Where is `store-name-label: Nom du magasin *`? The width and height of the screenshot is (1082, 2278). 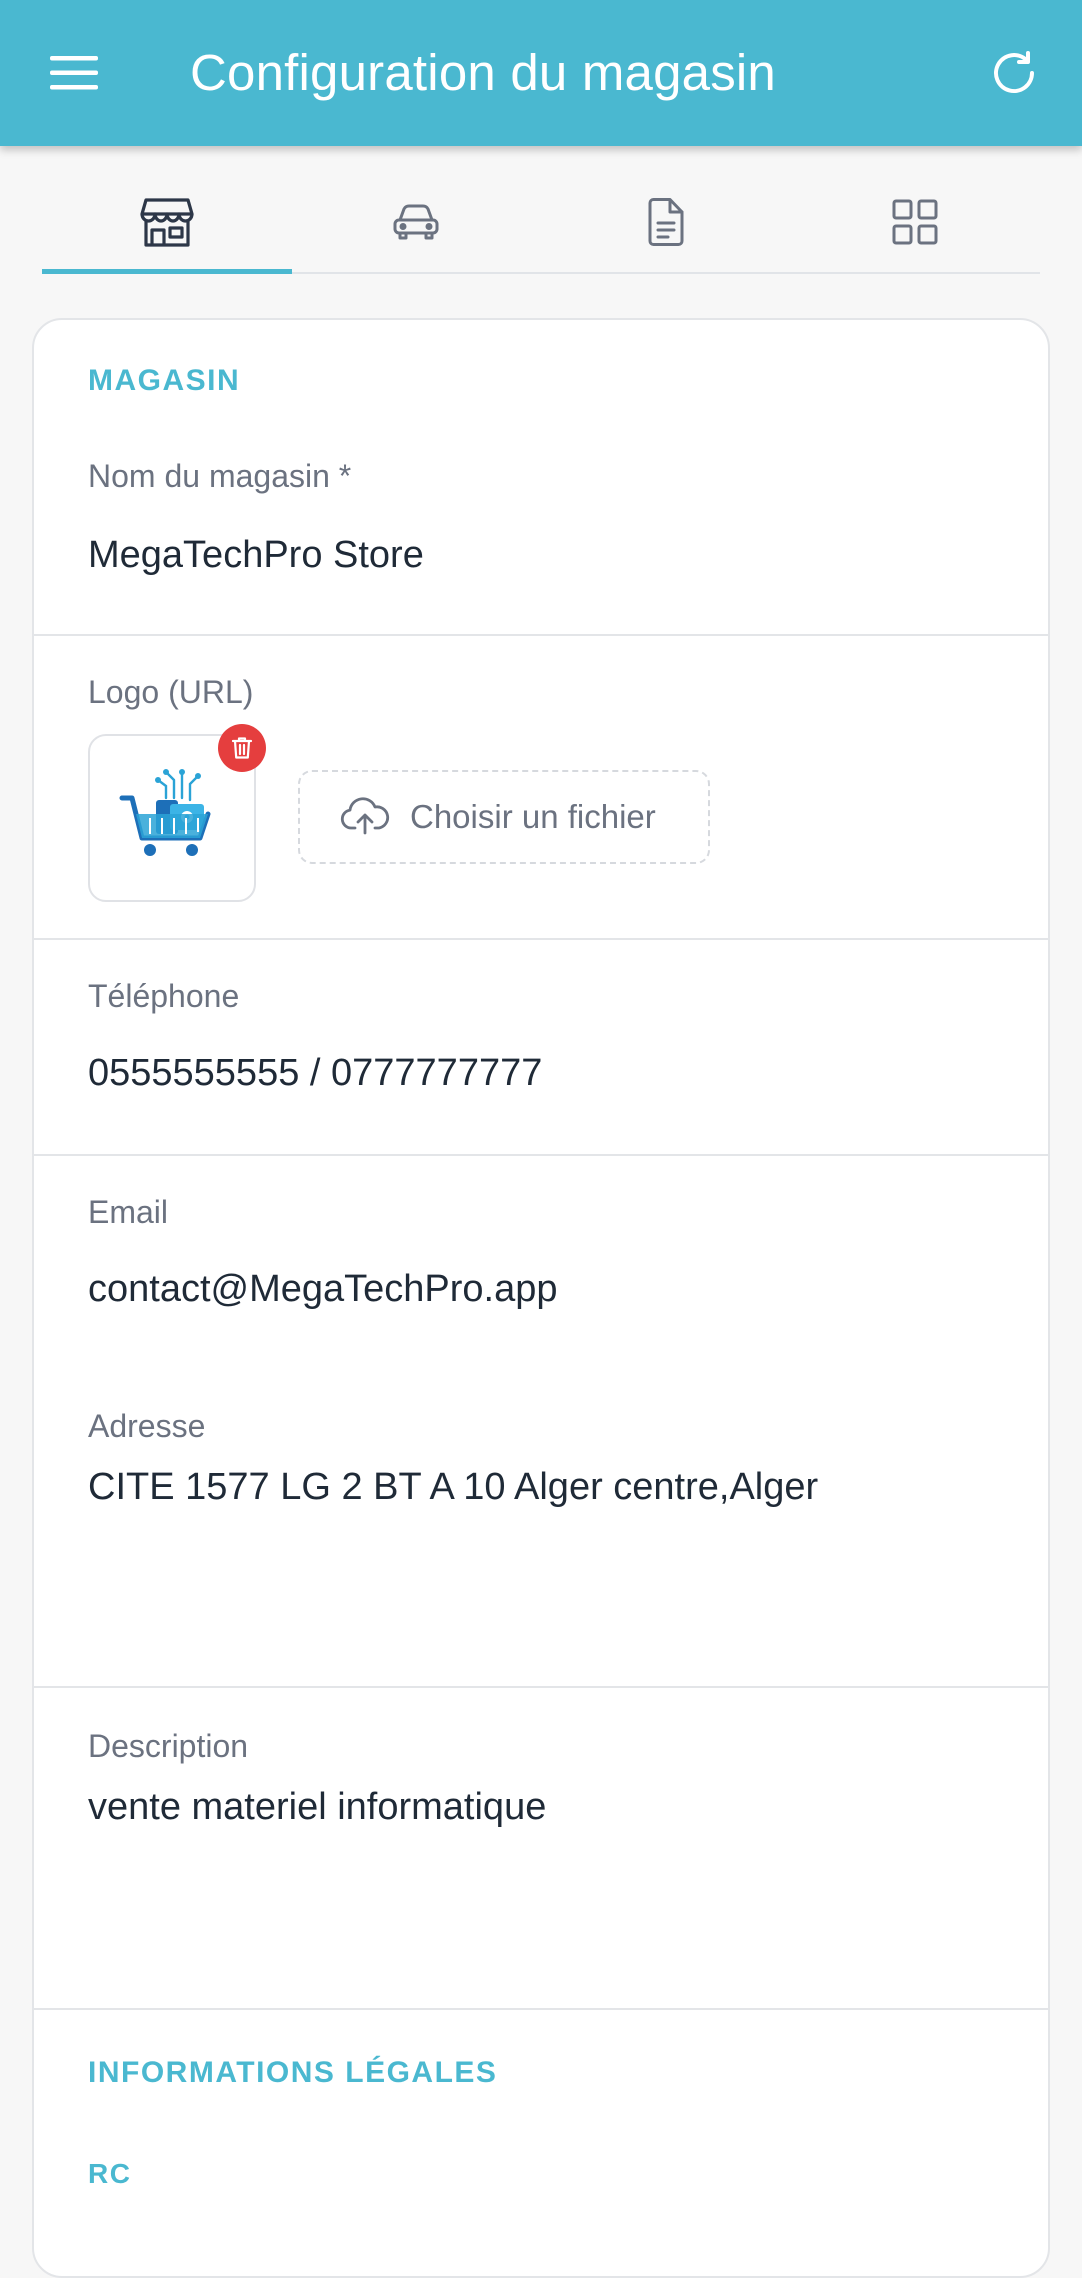 store-name-label: Nom du magasin * is located at coordinates (220, 476).